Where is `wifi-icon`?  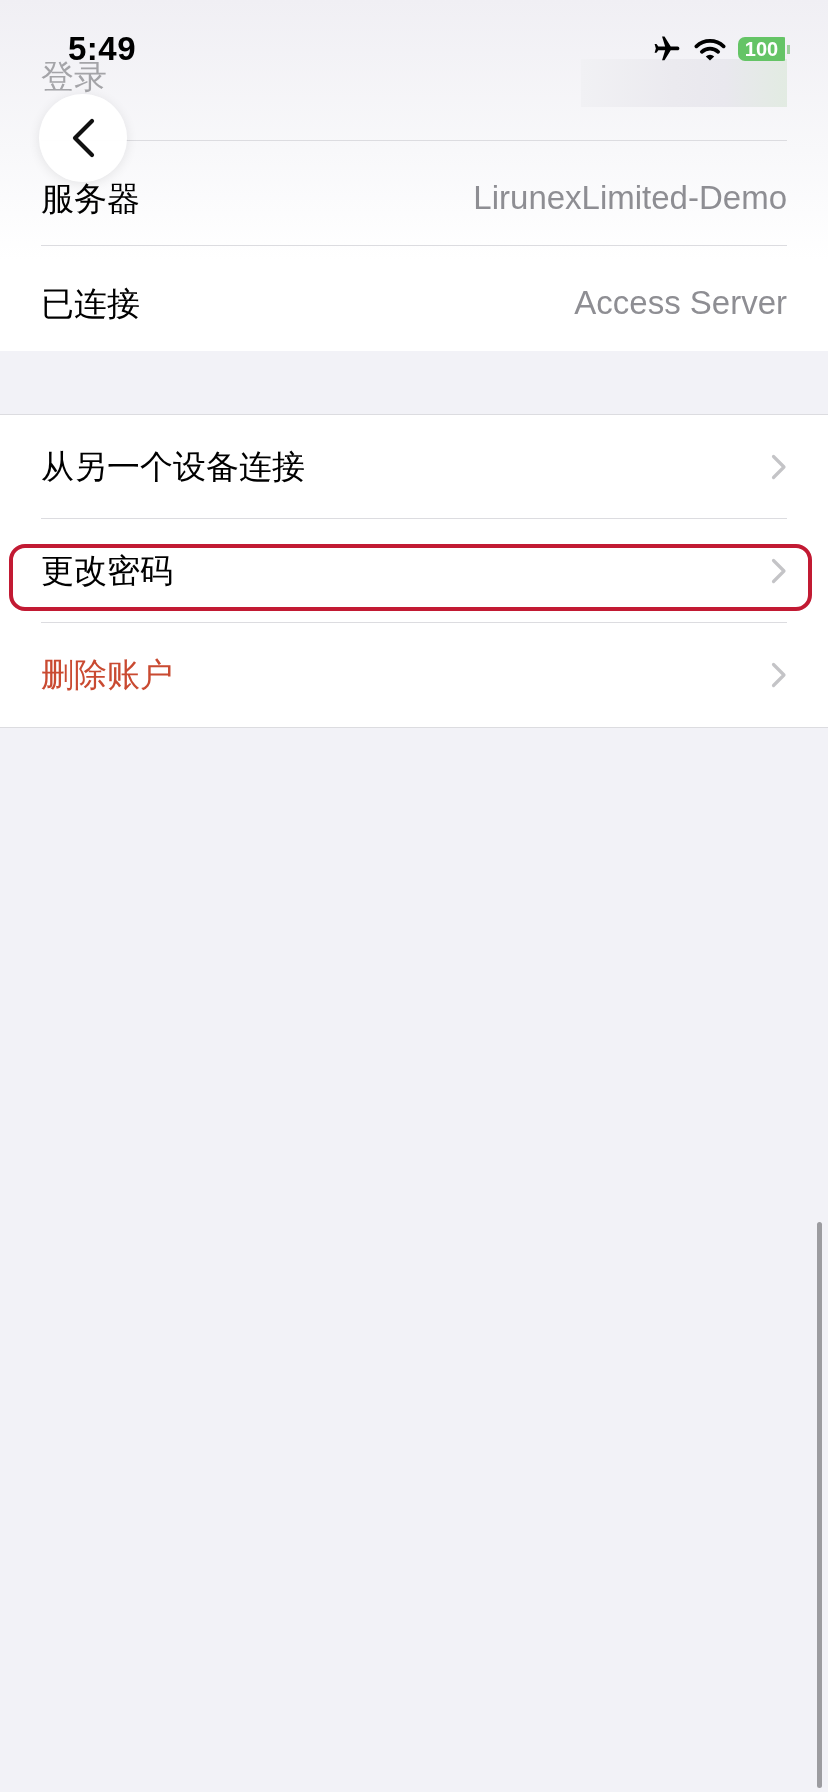 wifi-icon is located at coordinates (710, 49).